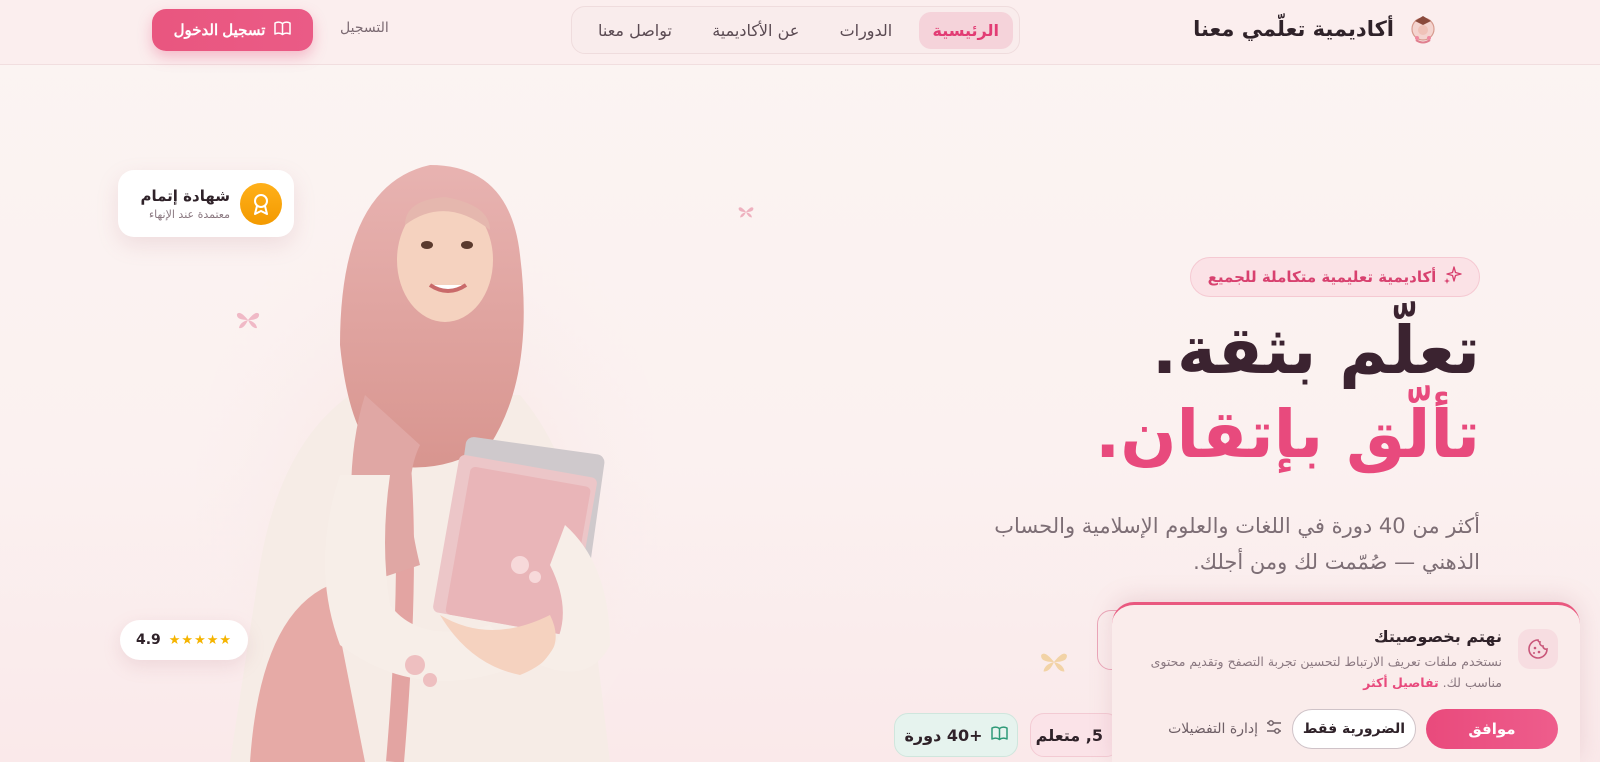 The width and height of the screenshot is (1600, 762). What do you see at coordinates (1069, 735) in the screenshot?
I see `stat-learners-label: 5, متعلم` at bounding box center [1069, 735].